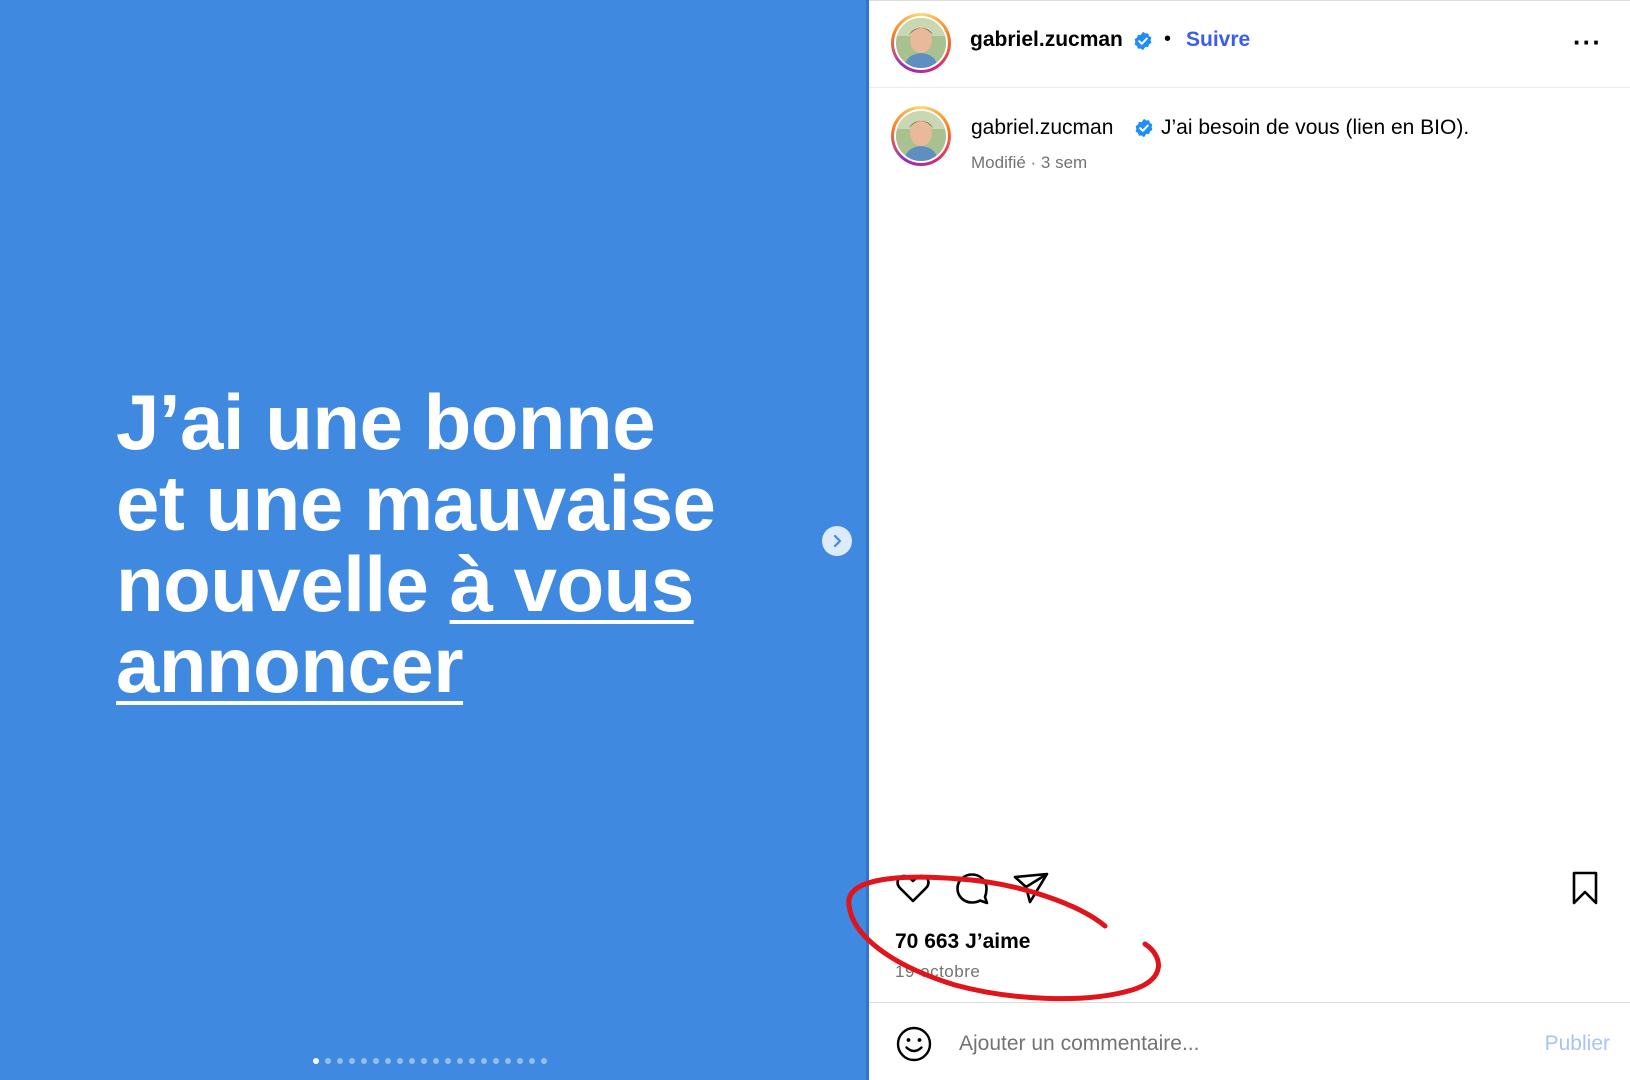  Describe the element at coordinates (1031, 888) in the screenshot. I see `paper-plane-icon` at that location.